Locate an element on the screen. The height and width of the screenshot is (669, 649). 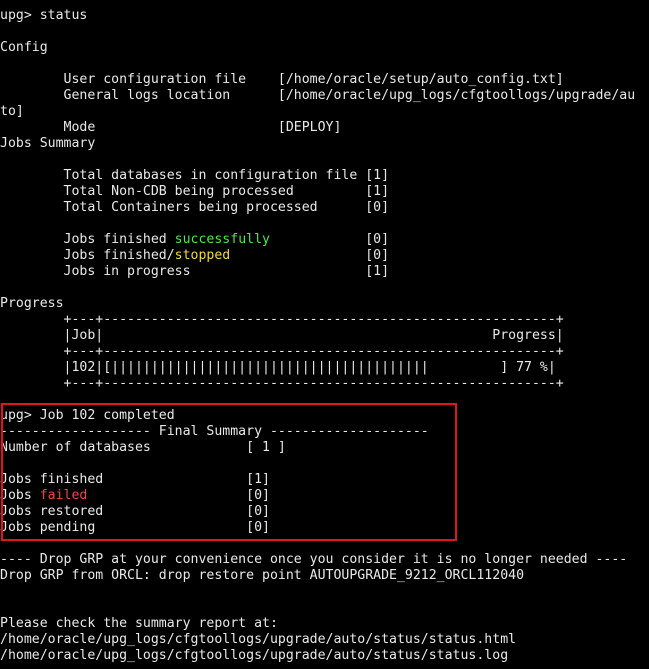
general-logs-wrap: to] is located at coordinates (12, 111).